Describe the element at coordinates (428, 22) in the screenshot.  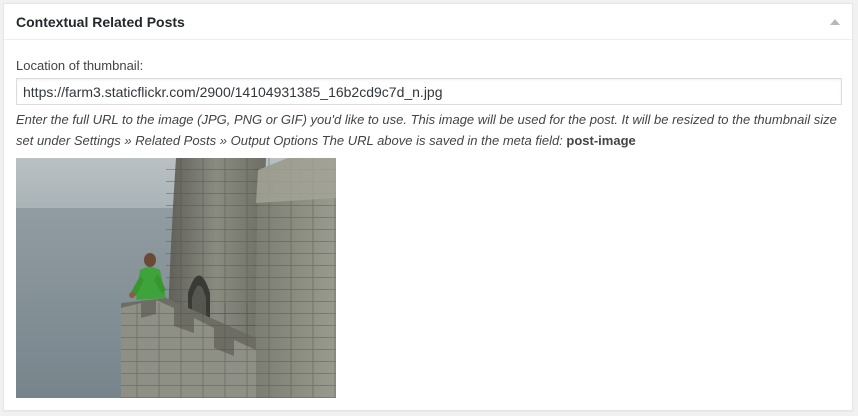
I see `metabox-header: Contextual Related Posts` at that location.